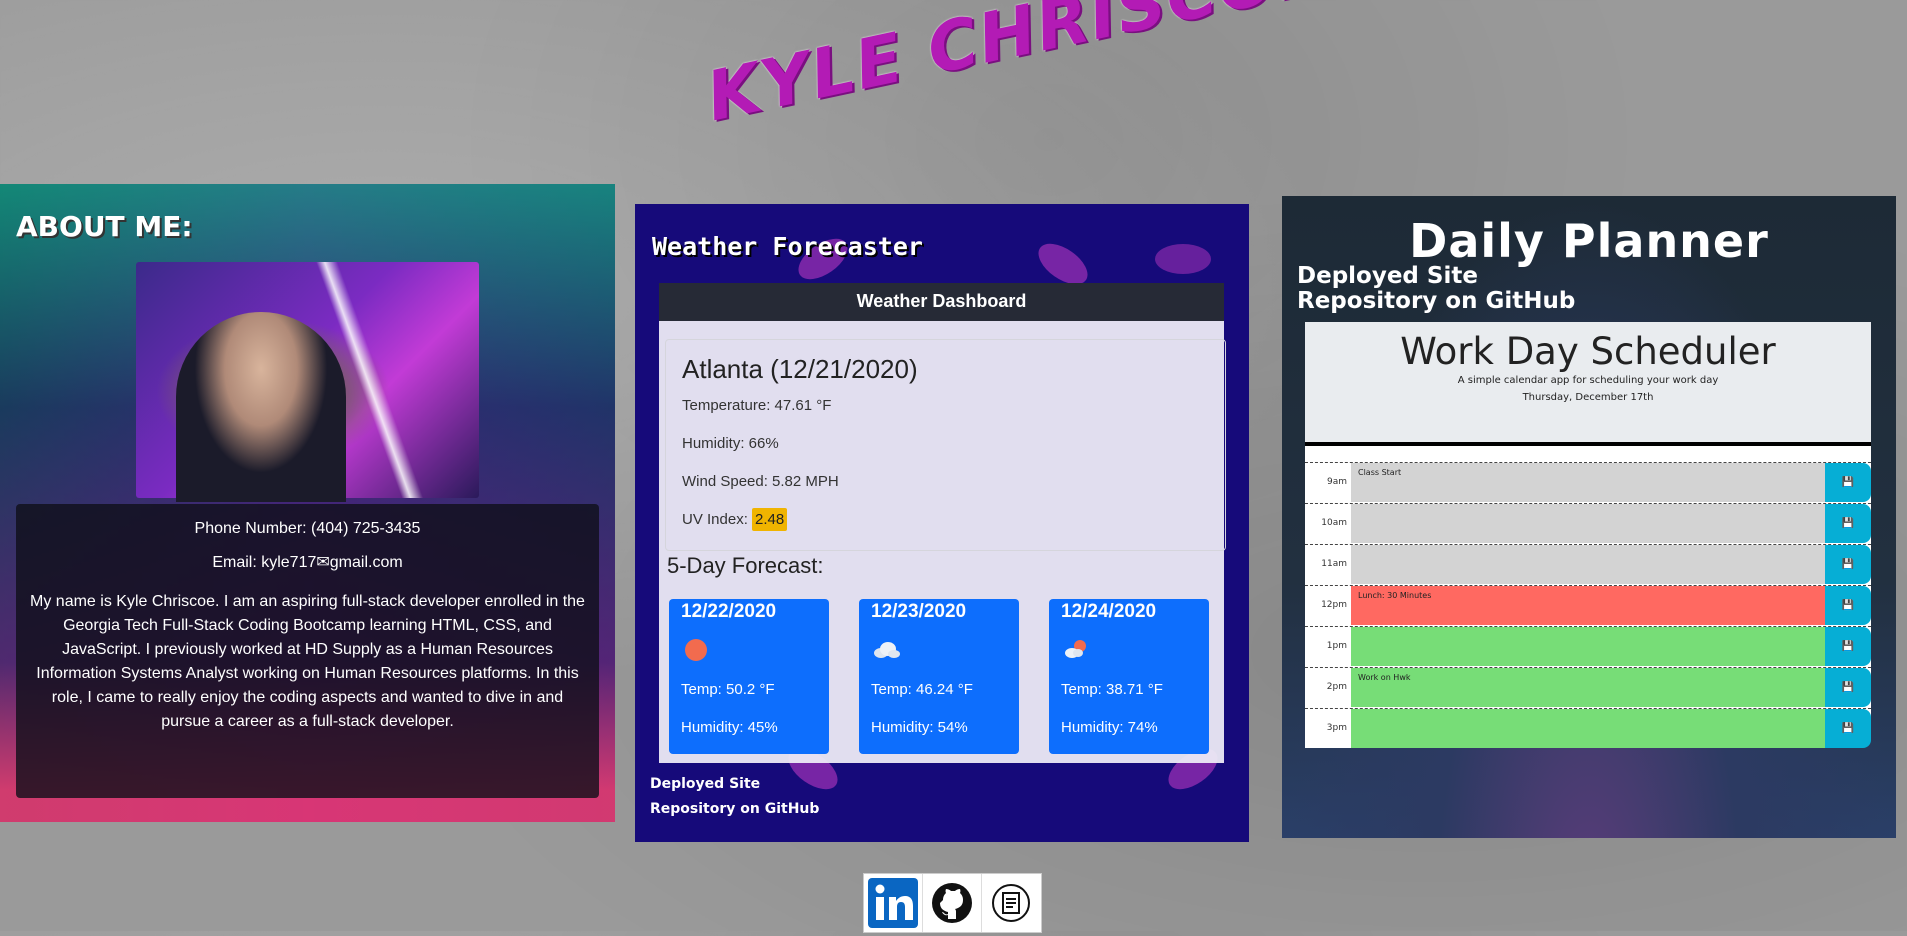 This screenshot has height=936, width=1907. Describe the element at coordinates (104, 226) in the screenshot. I see `about-heading: ABOUT ME:` at that location.